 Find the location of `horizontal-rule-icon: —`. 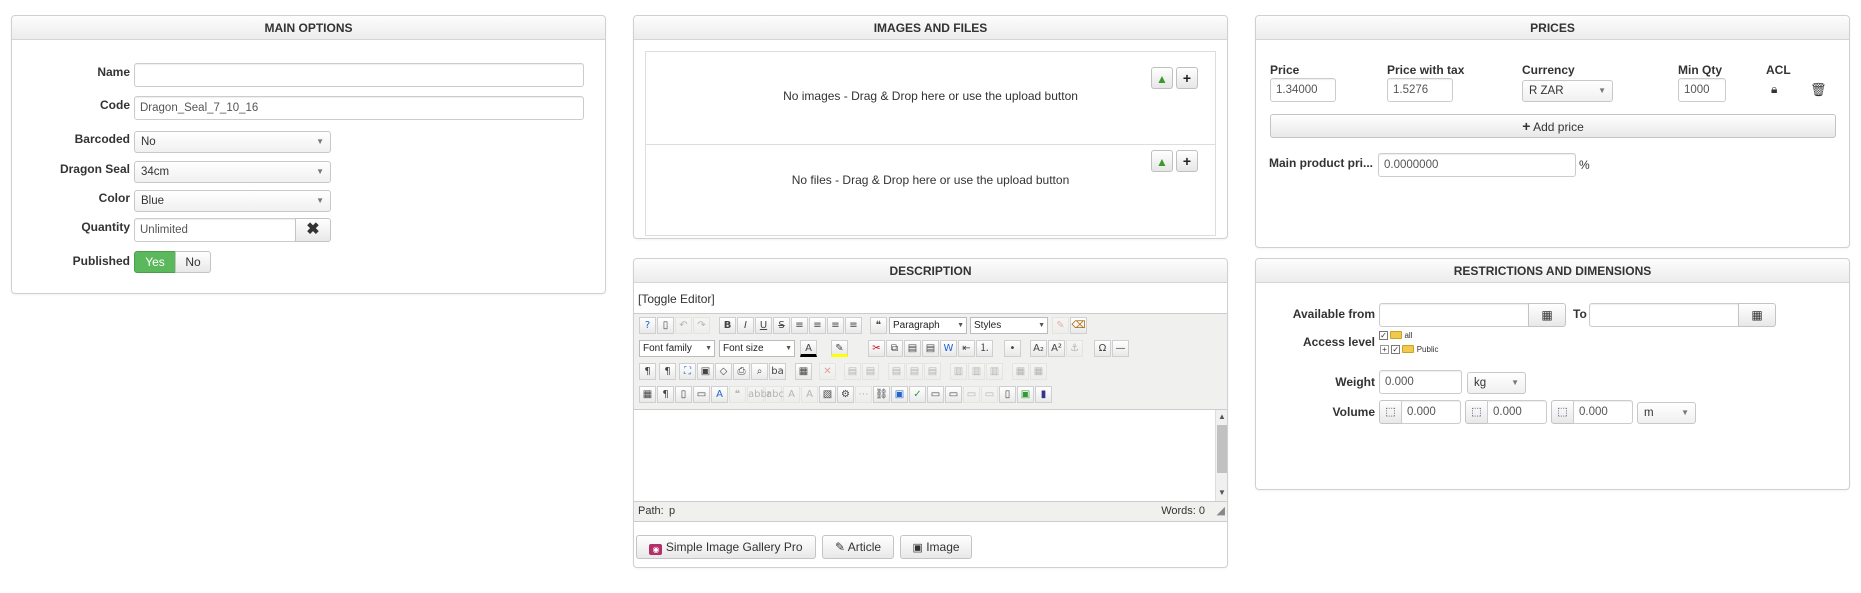

horizontal-rule-icon: — is located at coordinates (1120, 348).